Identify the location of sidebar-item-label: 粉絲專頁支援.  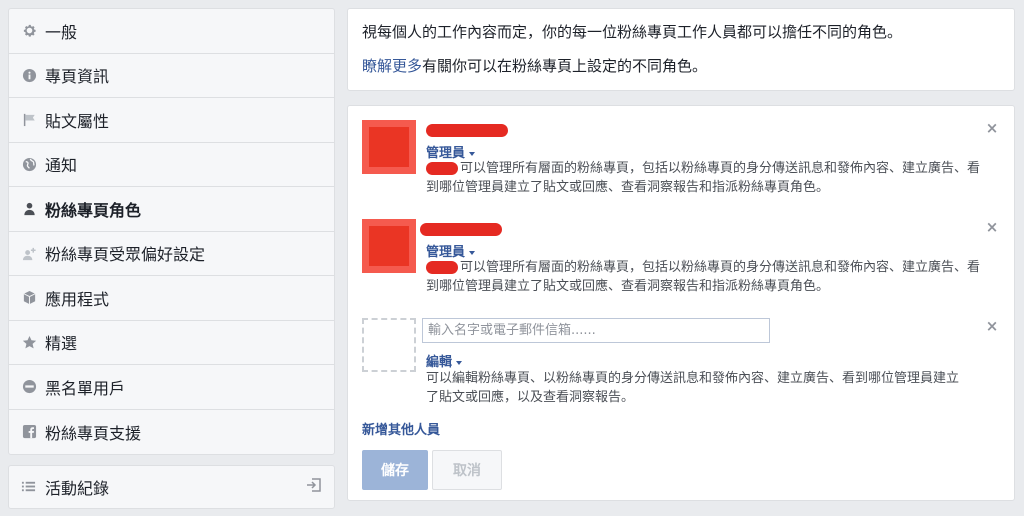
(93, 433).